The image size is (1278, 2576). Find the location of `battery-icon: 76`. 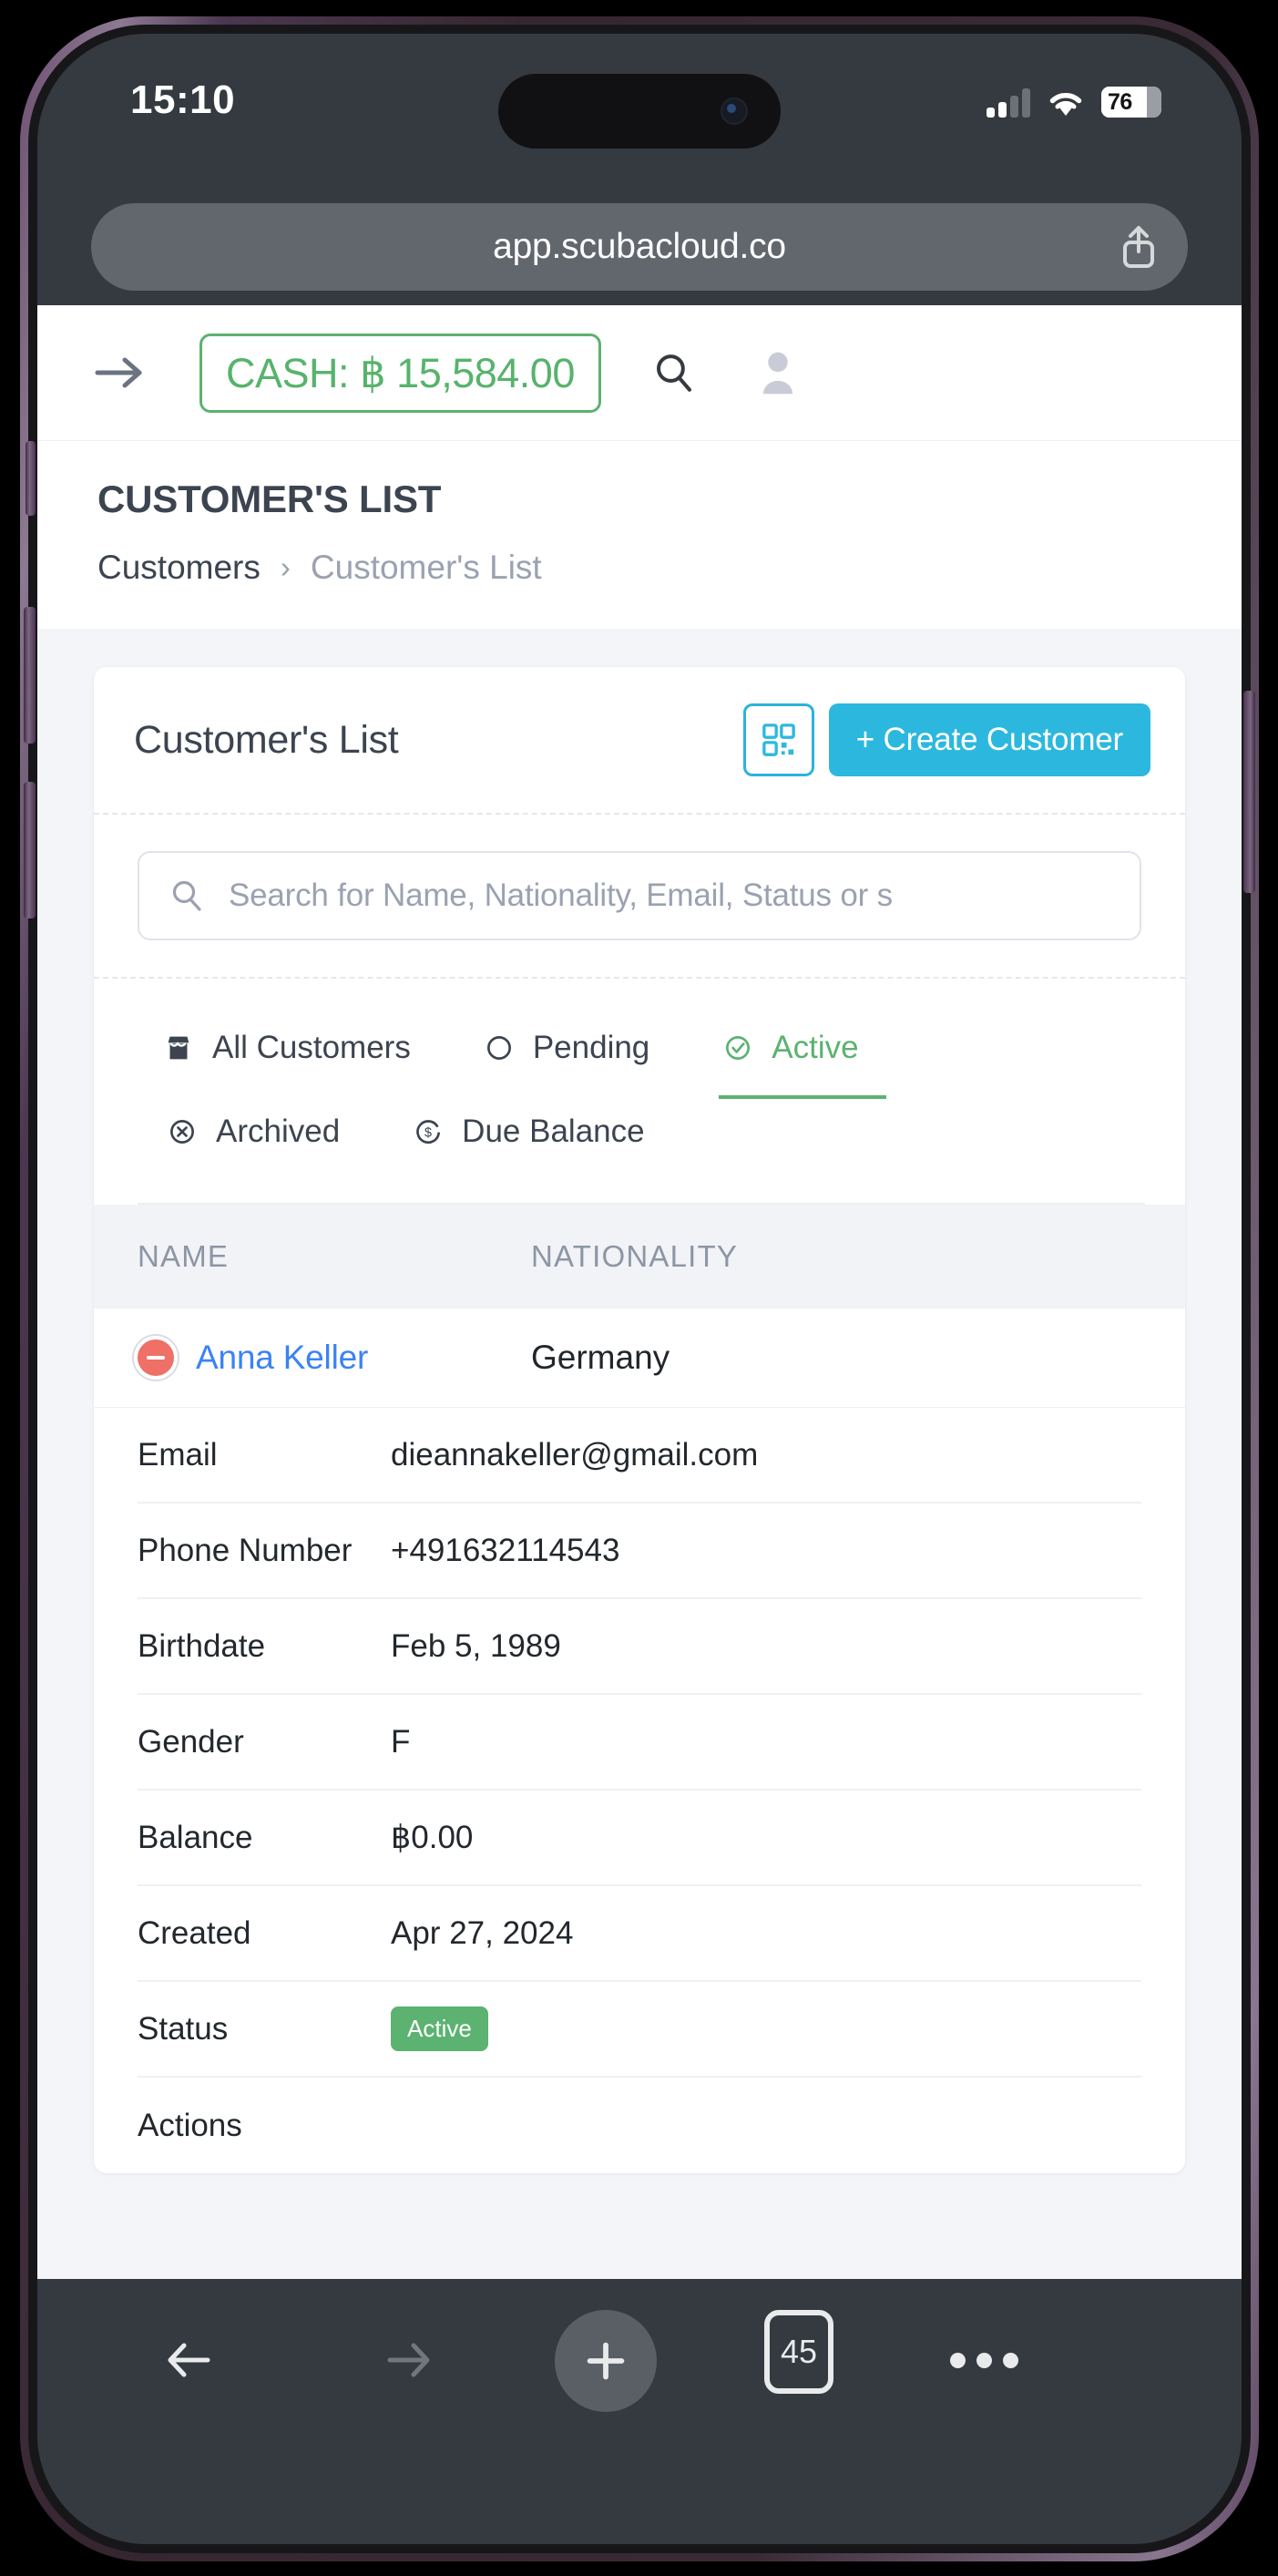

battery-icon: 76 is located at coordinates (1131, 102).